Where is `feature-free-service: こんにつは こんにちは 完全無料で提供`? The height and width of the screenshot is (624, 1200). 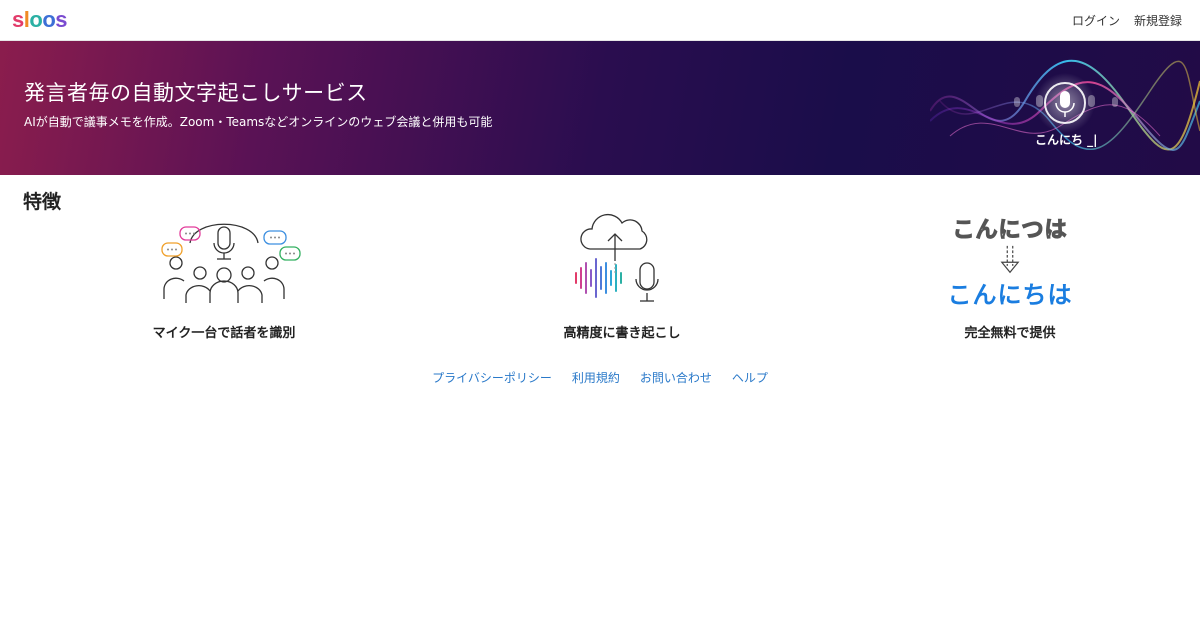 feature-free-service: こんにつは こんにちは 完全無料で提供 is located at coordinates (1010, 276).